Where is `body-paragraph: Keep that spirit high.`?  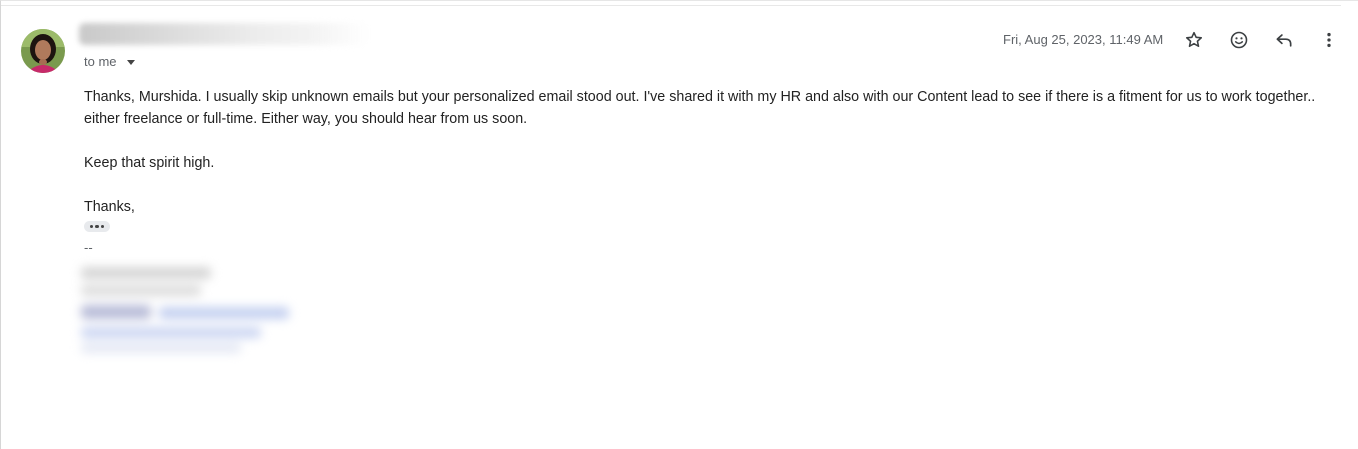 body-paragraph: Keep that spirit high. is located at coordinates (149, 163).